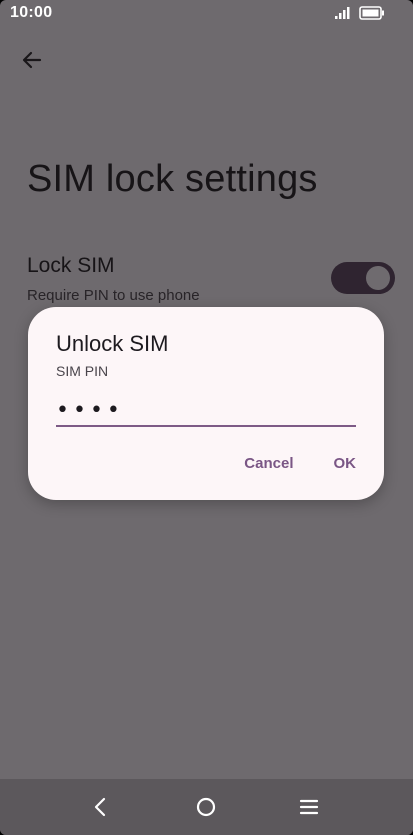 This screenshot has width=413, height=835. What do you see at coordinates (101, 807) in the screenshot?
I see `nav-back-icon` at bounding box center [101, 807].